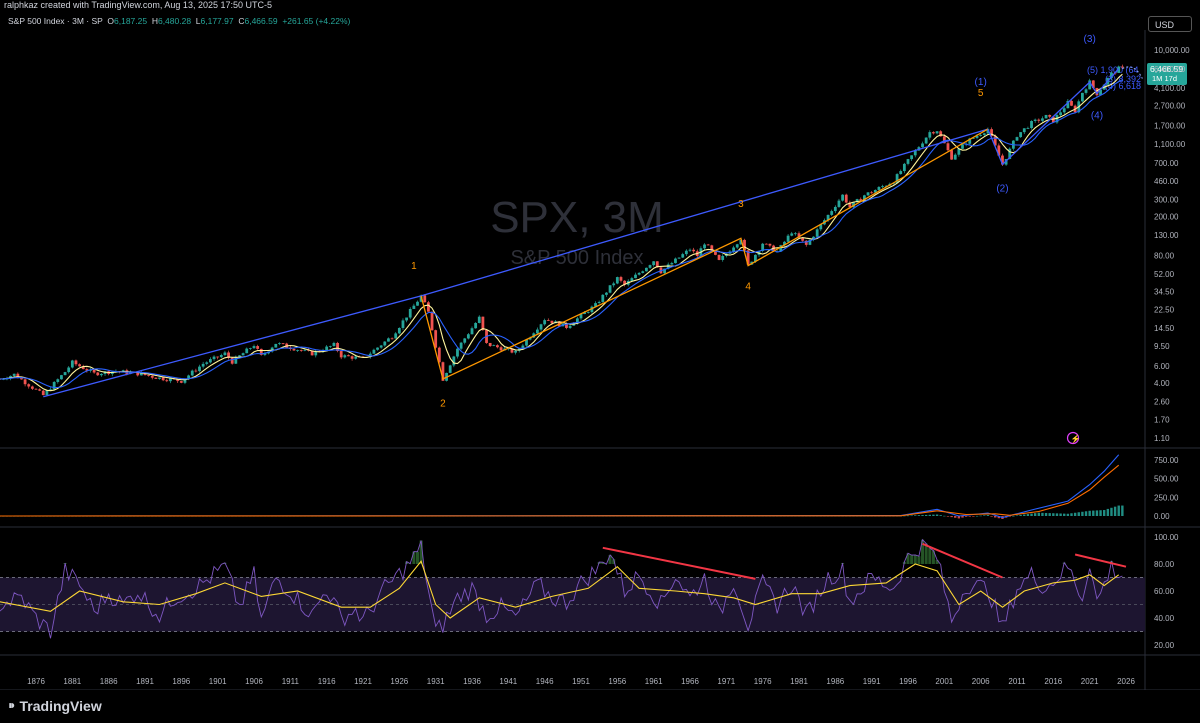 This screenshot has width=1200, height=723. I want to click on price-tick-label: 1.10, so click(1162, 438).